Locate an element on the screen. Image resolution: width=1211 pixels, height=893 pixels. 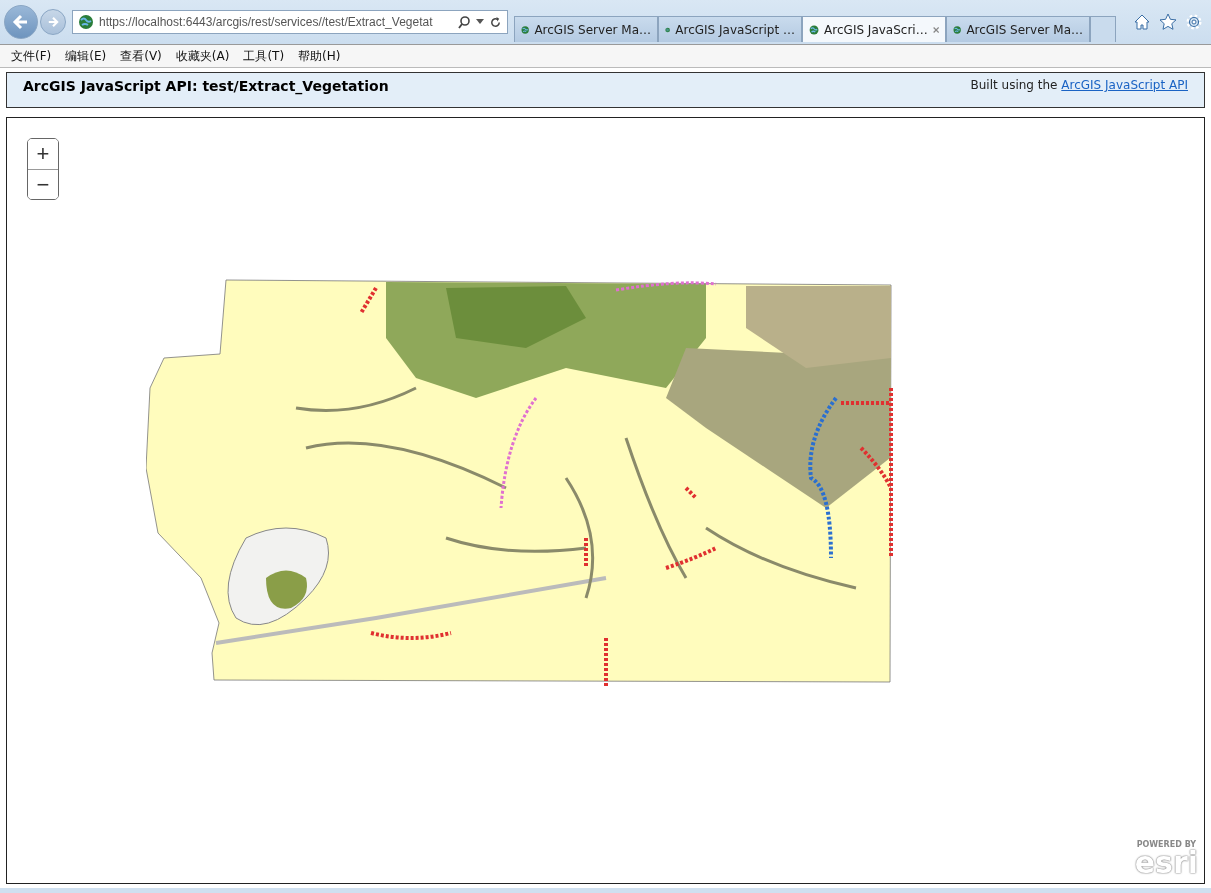
settings-icon is located at coordinates (1194, 22).